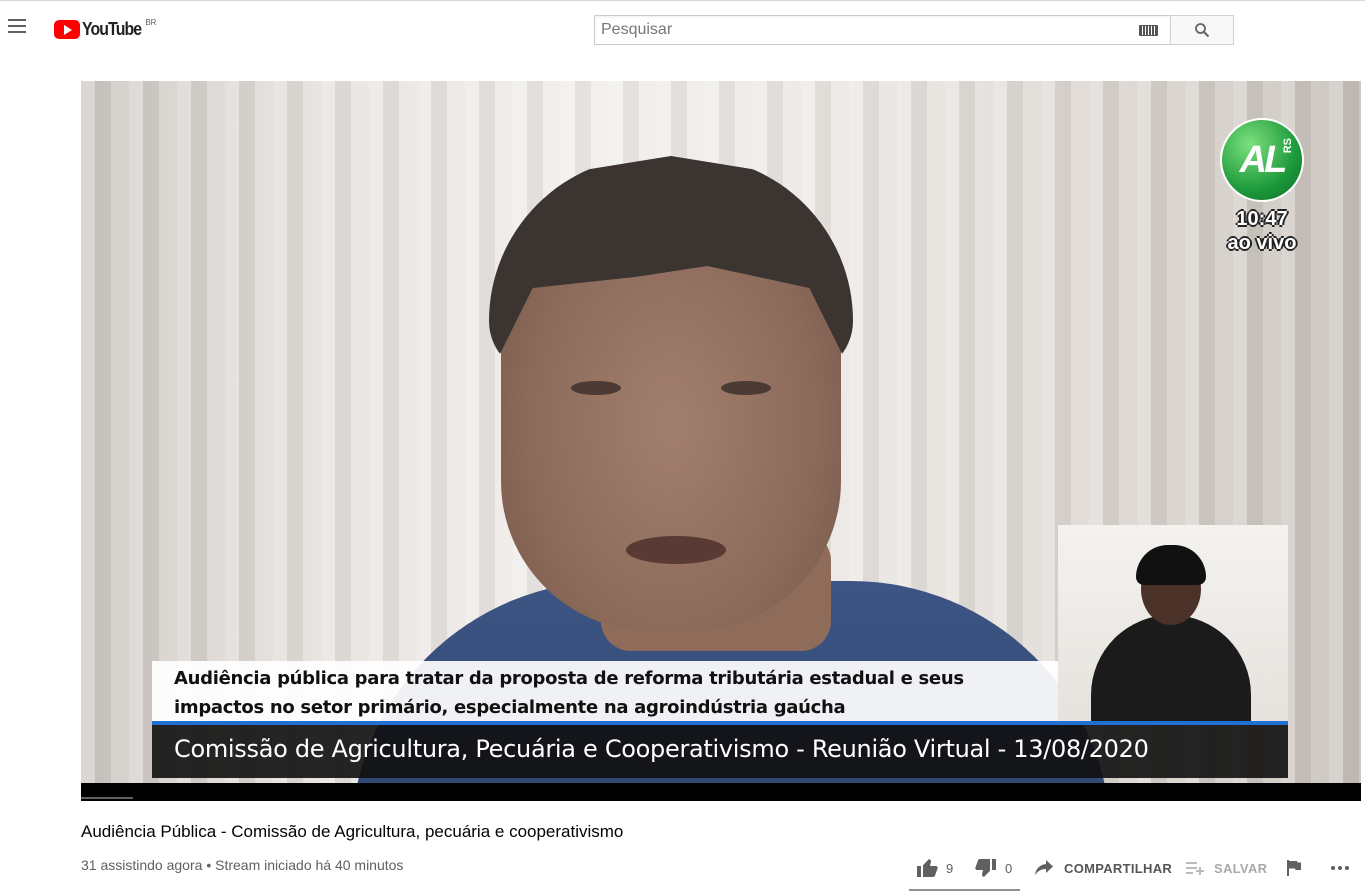 The image size is (1365, 893). I want to click on live-label: ao vivo, so click(1262, 243).